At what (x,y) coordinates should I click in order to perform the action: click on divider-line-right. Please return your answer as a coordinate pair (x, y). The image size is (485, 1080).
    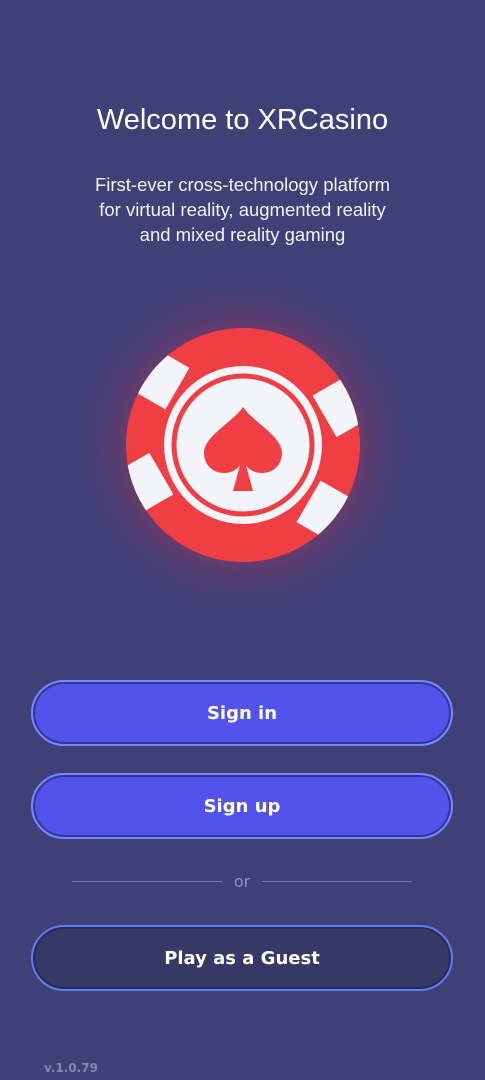
    Looking at the image, I should click on (337, 881).